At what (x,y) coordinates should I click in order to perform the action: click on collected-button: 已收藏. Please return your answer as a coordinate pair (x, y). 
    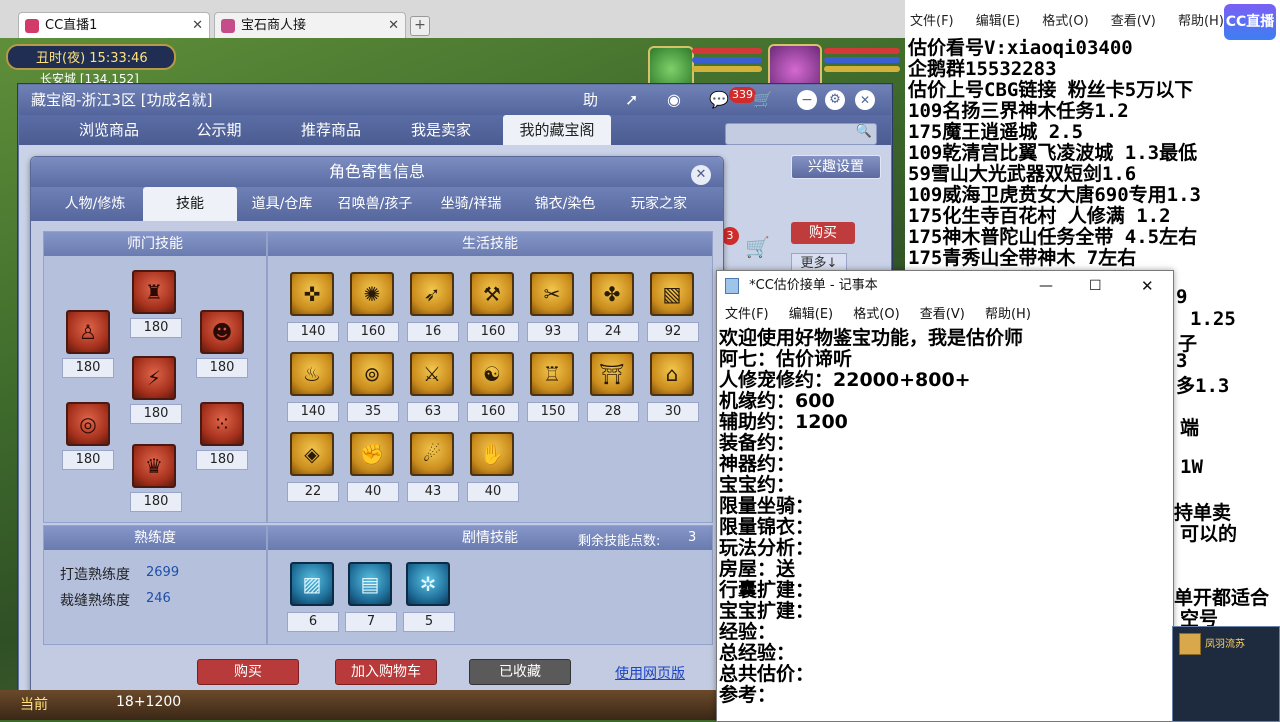
    Looking at the image, I should click on (520, 672).